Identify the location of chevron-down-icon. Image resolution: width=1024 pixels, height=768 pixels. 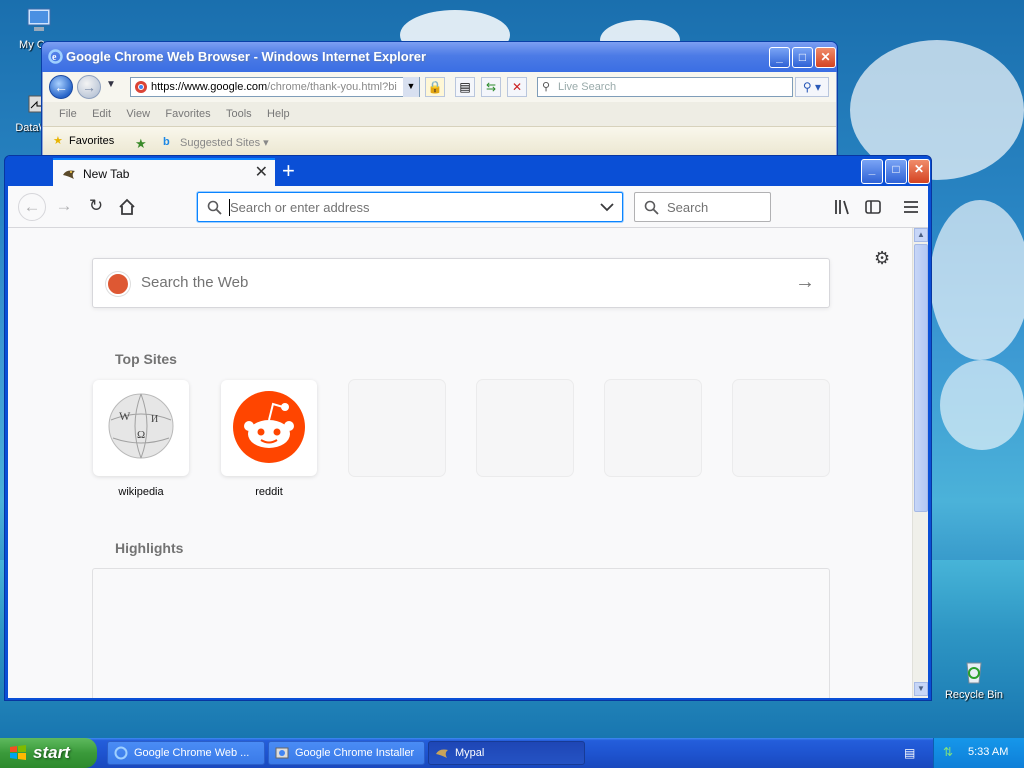
(607, 207).